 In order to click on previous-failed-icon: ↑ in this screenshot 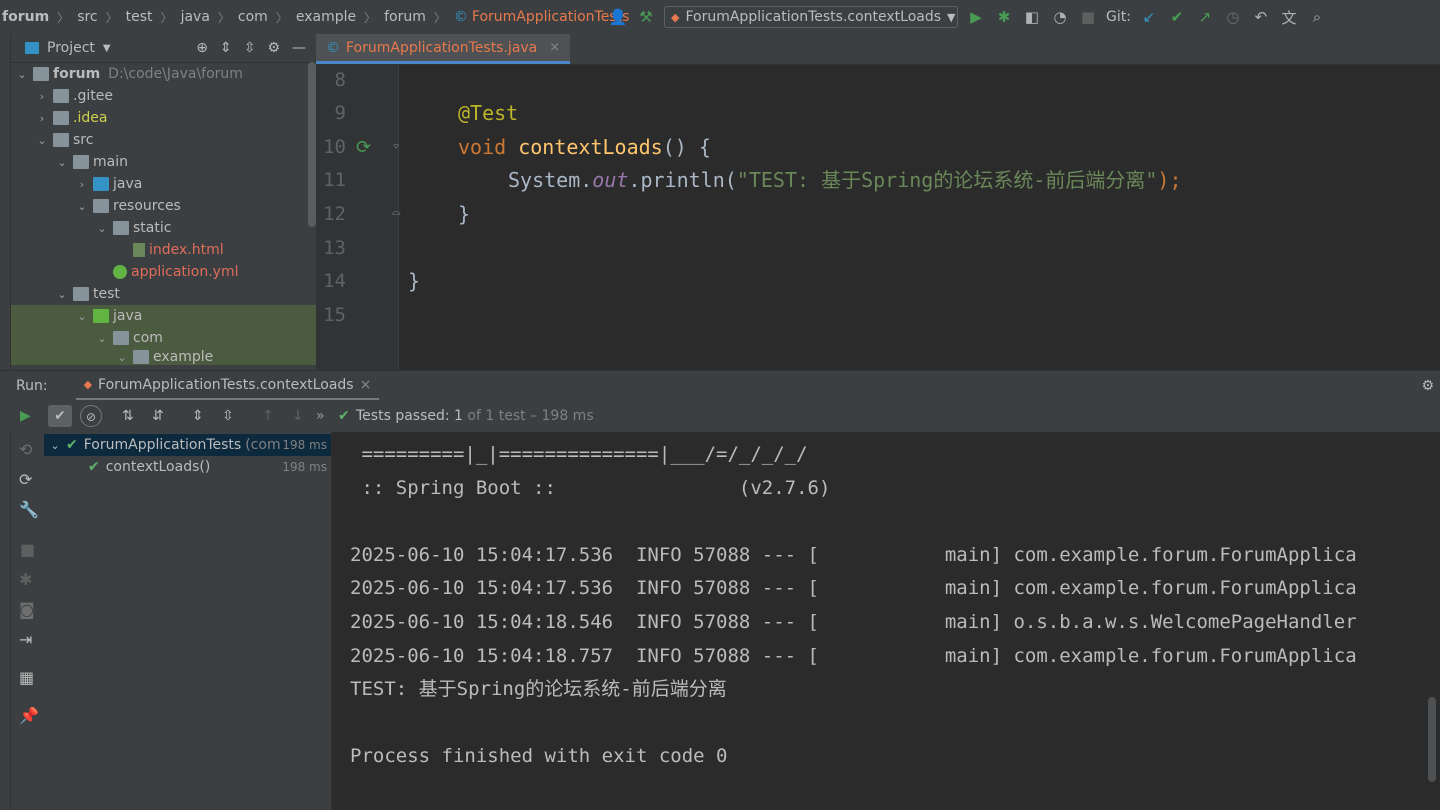, I will do `click(268, 416)`.